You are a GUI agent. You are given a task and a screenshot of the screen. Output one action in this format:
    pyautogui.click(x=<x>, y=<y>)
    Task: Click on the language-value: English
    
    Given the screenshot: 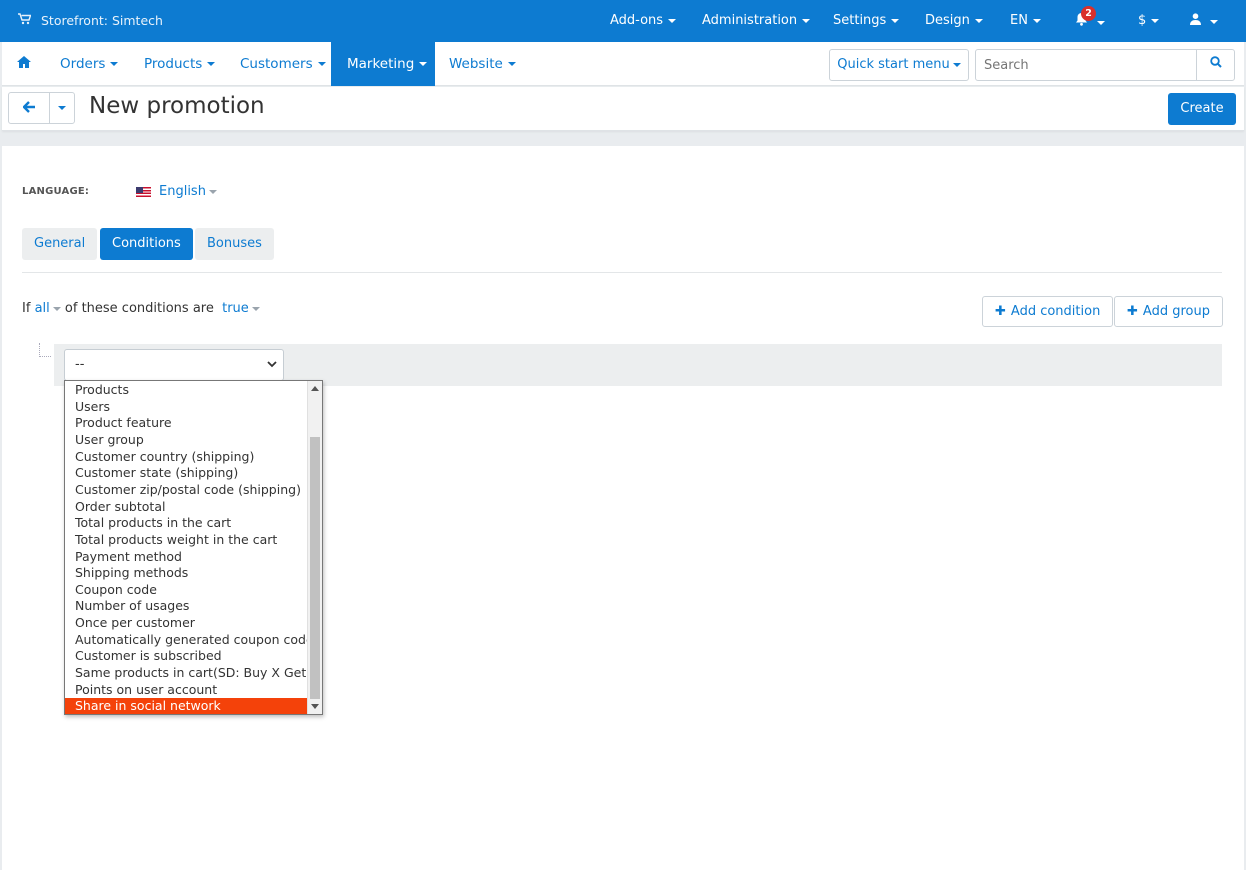 What is the action you would take?
    pyautogui.click(x=182, y=191)
    